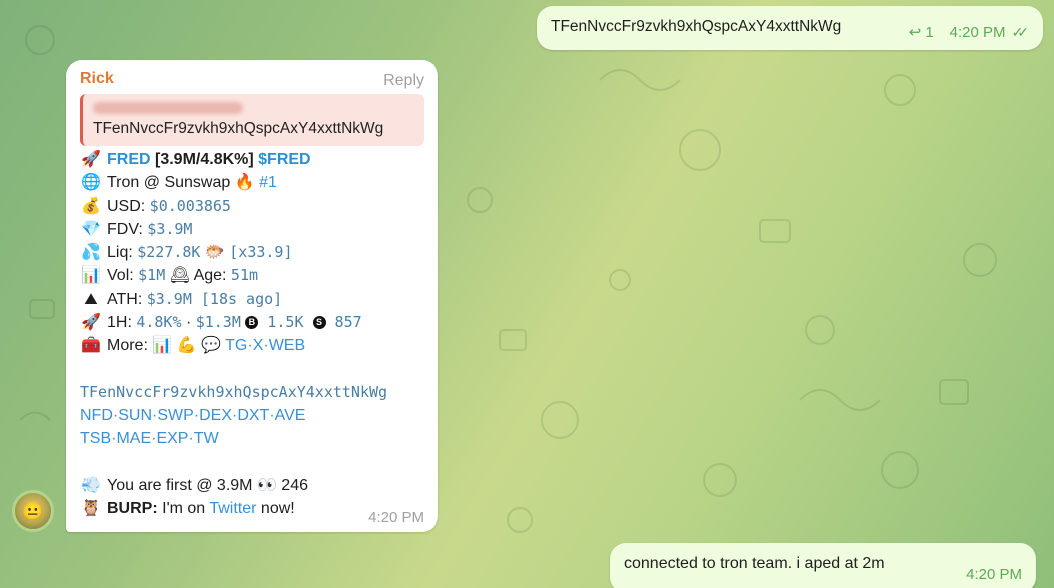  What do you see at coordinates (252, 438) in the screenshot?
I see `links-row-2: TSB·MAE·EXP·TW` at bounding box center [252, 438].